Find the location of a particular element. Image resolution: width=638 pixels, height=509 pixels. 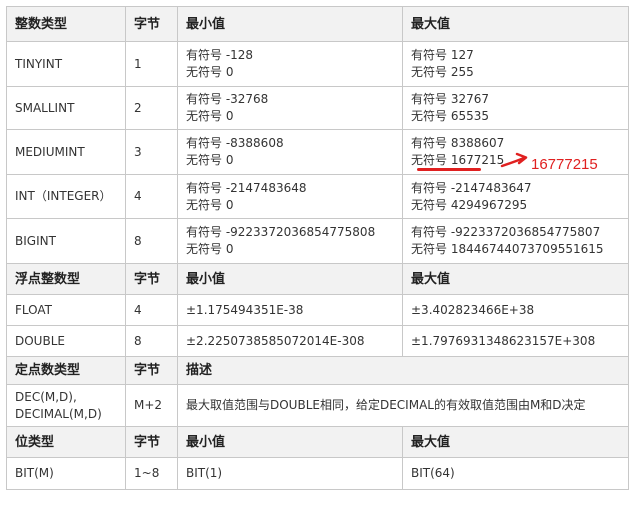

min-signed: 有符号 -9223372036854775808 is located at coordinates (281, 232).